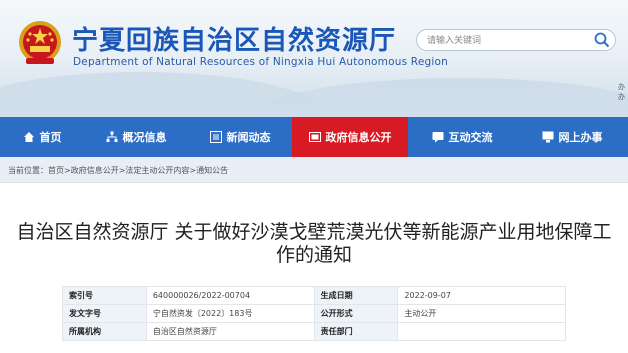  I want to click on nav-item-label: 概况信息, so click(144, 137).